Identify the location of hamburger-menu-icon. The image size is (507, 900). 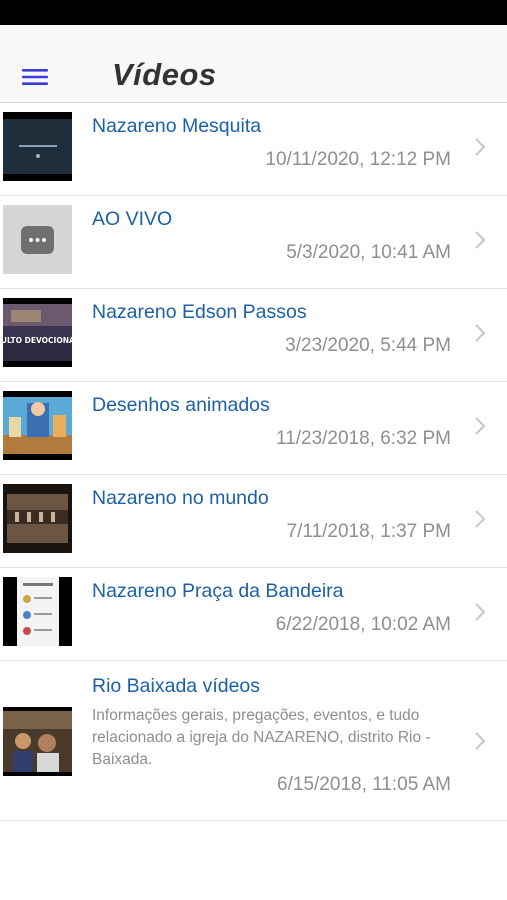
(35, 77).